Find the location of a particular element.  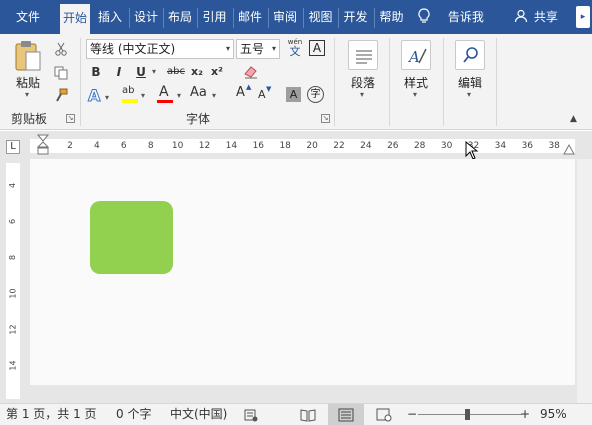

shrink-font-button: A ▼ is located at coordinates (266, 97).